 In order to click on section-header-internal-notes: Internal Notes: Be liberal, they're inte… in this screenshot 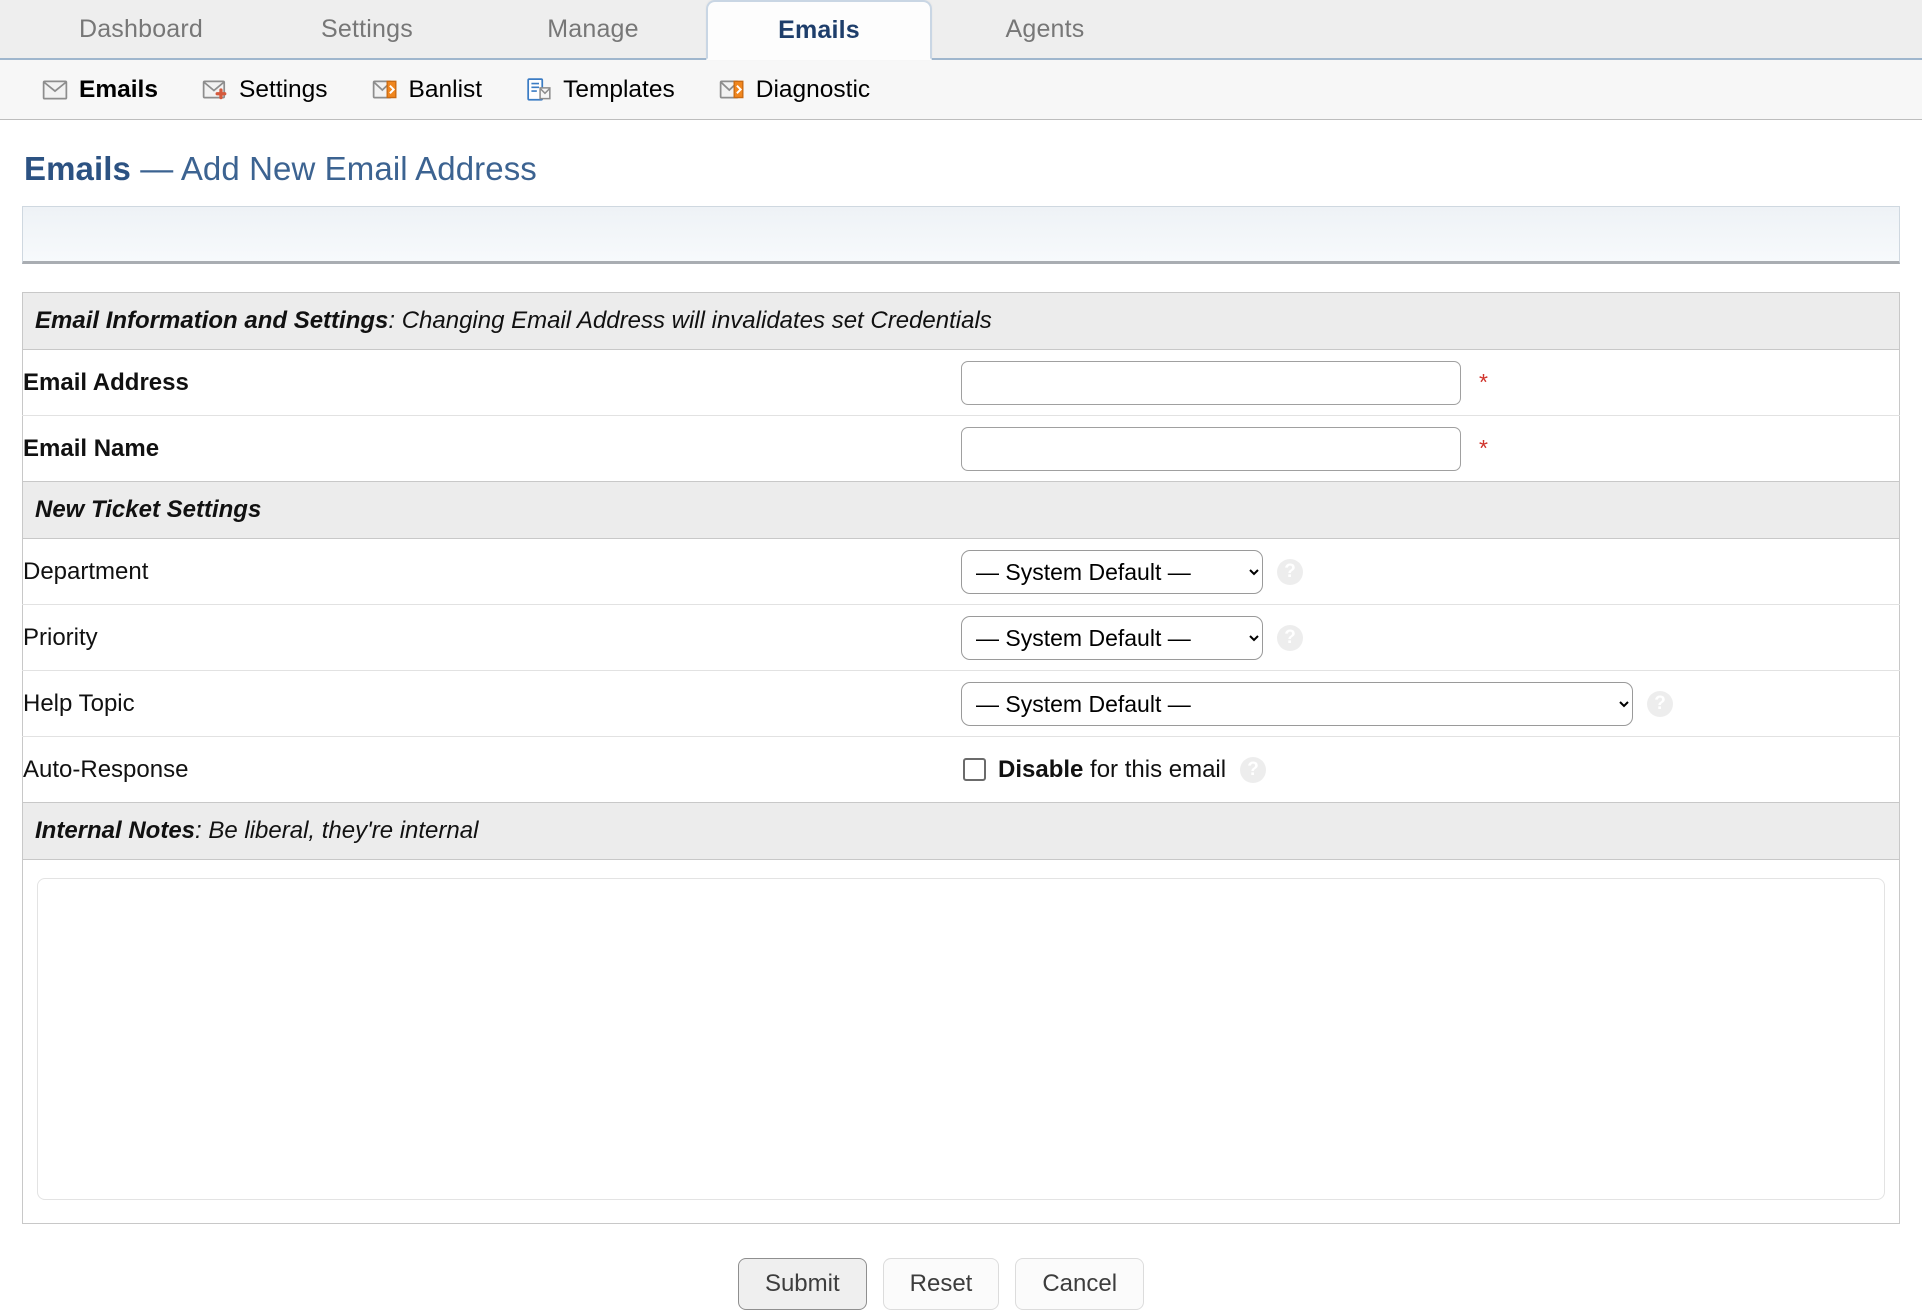, I will do `click(961, 831)`.